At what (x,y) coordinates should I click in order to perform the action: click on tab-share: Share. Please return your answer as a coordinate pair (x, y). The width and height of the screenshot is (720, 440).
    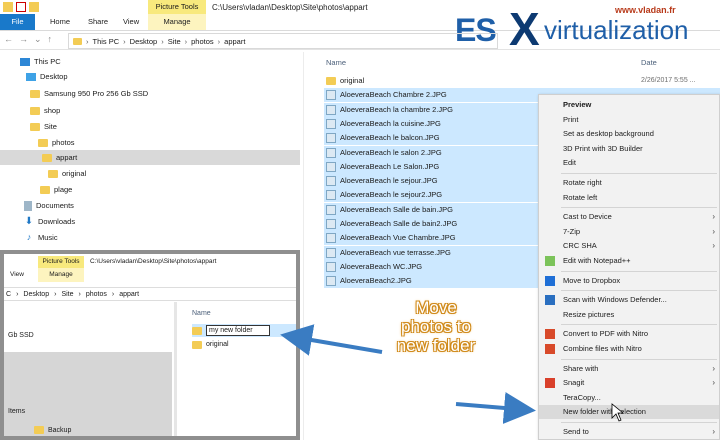
    Looking at the image, I should click on (98, 22).